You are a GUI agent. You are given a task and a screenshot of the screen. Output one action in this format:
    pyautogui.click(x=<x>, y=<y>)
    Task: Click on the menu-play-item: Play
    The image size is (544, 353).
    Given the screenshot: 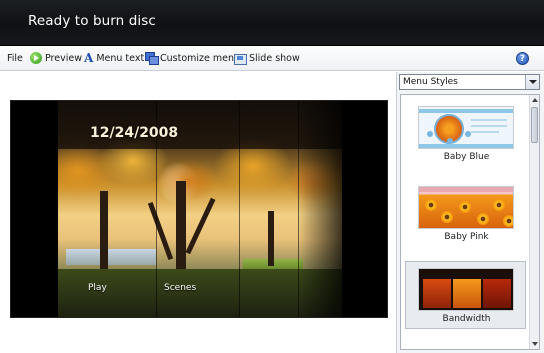 What is the action you would take?
    pyautogui.click(x=97, y=288)
    